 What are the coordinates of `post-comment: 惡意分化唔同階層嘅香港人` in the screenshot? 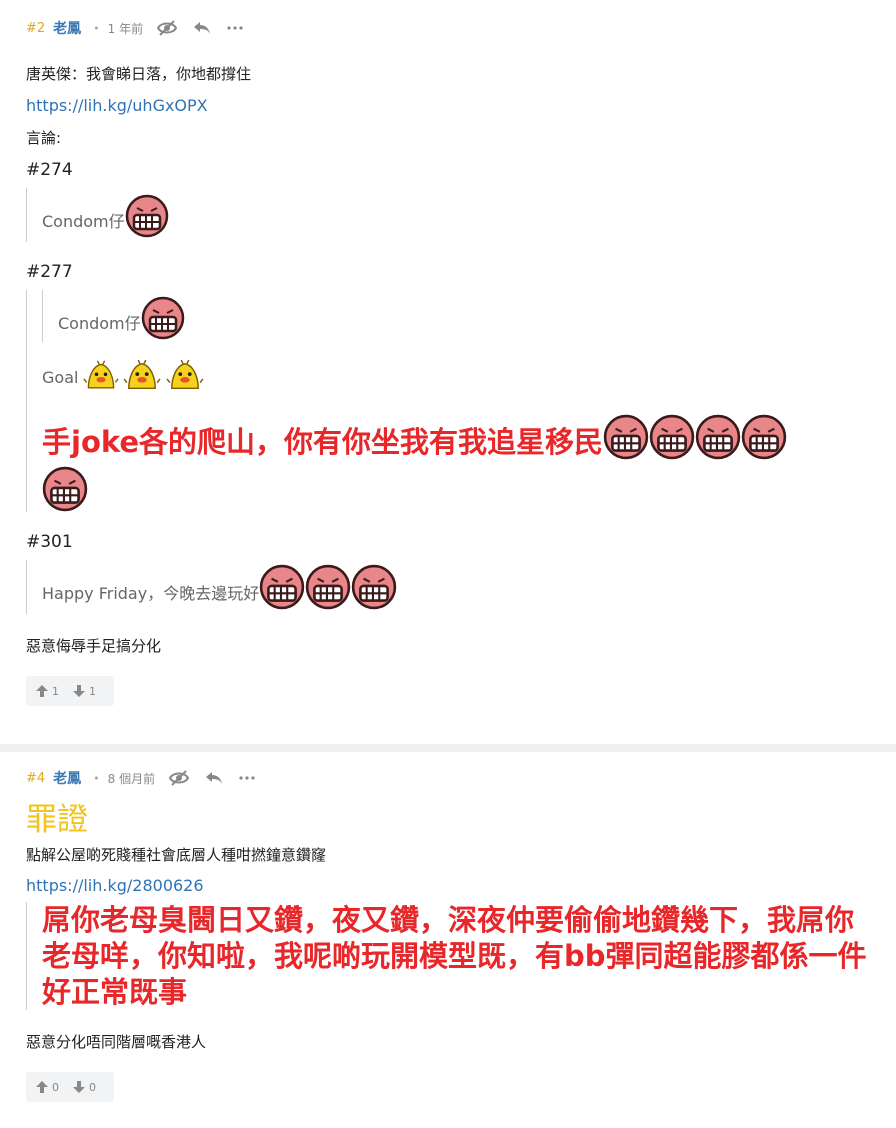 It's located at (116, 1042).